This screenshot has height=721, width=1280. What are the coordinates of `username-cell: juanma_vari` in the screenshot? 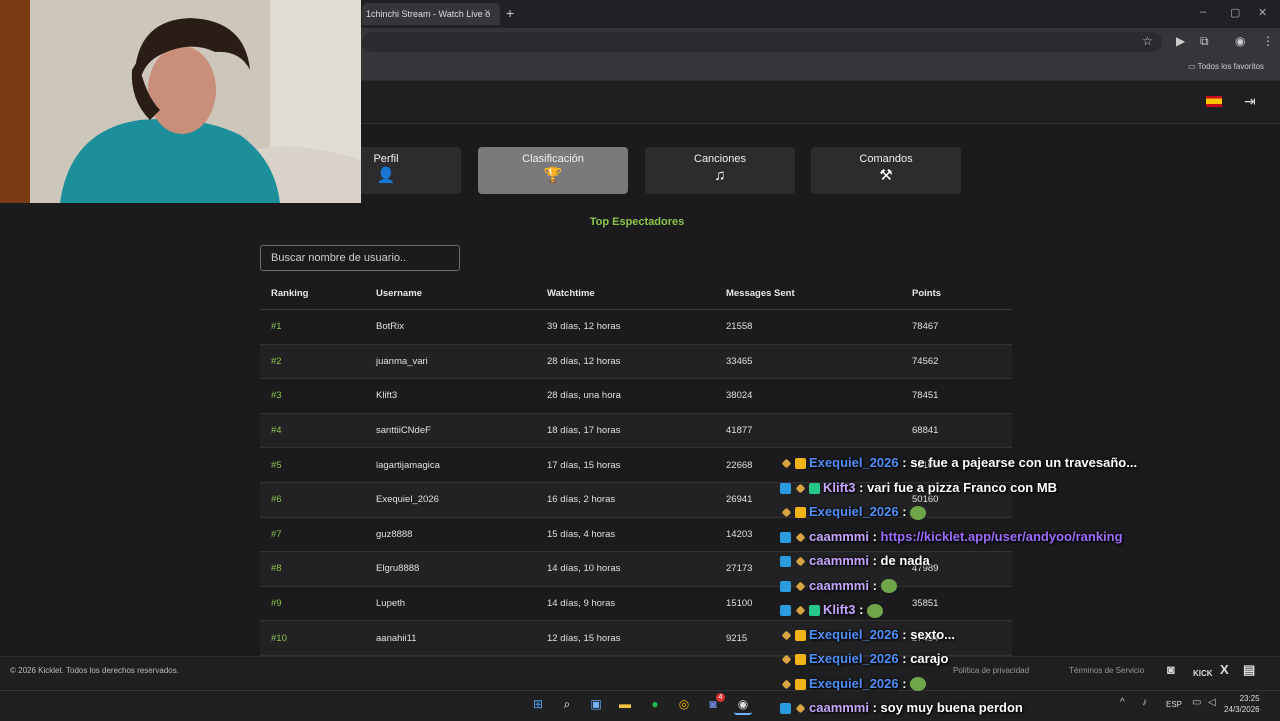 It's located at (450, 362).